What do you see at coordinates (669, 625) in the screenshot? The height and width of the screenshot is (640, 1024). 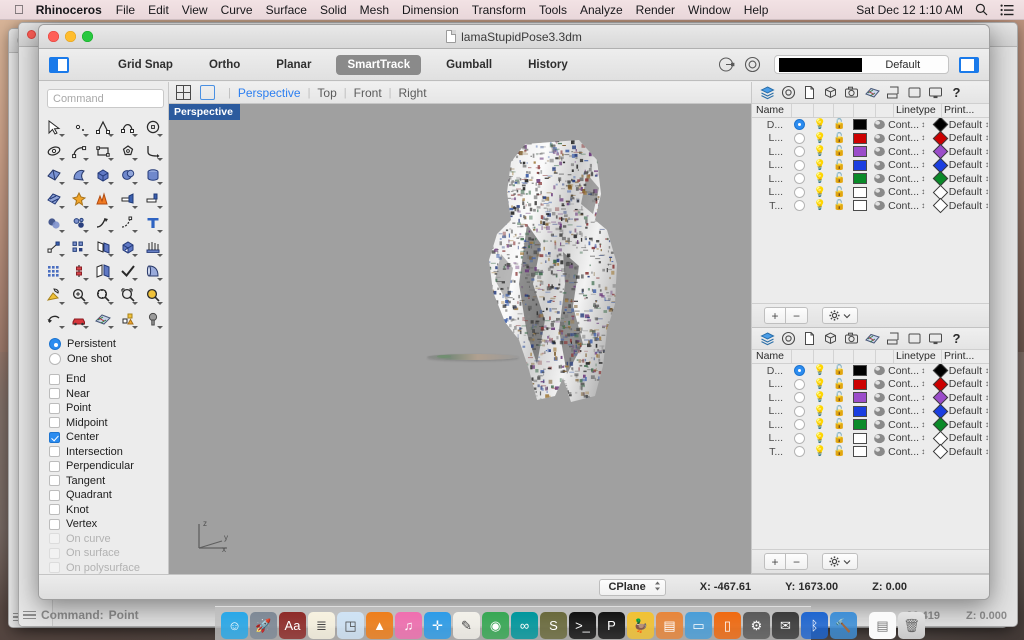 I see `publisher-icon: ▤` at bounding box center [669, 625].